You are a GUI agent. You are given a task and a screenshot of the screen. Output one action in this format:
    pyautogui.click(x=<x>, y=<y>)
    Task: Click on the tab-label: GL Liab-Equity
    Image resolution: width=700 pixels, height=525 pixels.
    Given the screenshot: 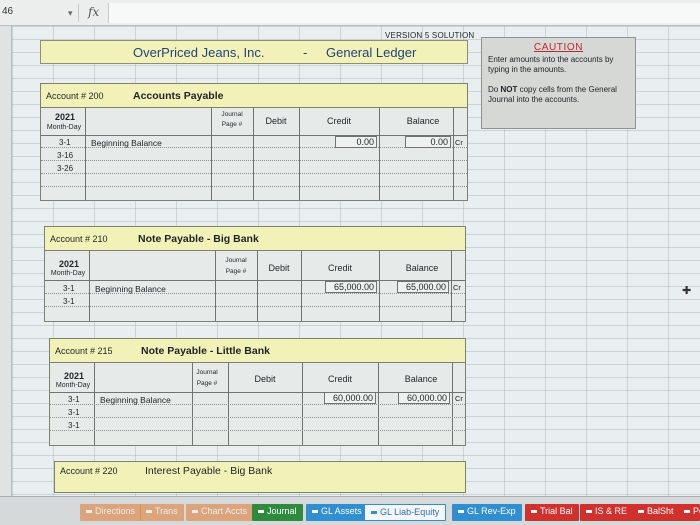 What is the action you would take?
    pyautogui.click(x=410, y=512)
    